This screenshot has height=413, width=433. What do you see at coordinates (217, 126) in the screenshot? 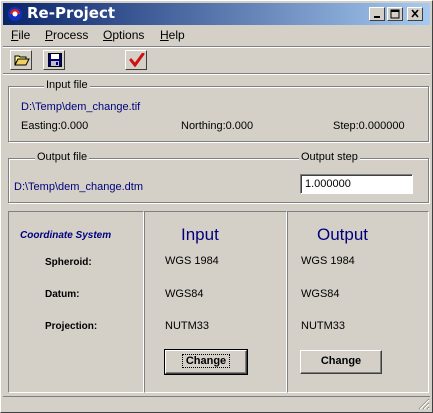
I see `northing-value: Northing:0.000` at bounding box center [217, 126].